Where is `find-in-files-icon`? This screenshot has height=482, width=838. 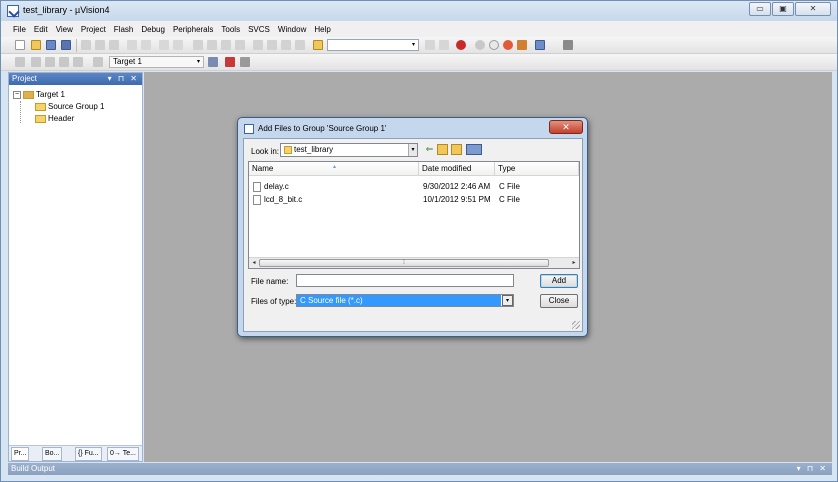 find-in-files-icon is located at coordinates (318, 45).